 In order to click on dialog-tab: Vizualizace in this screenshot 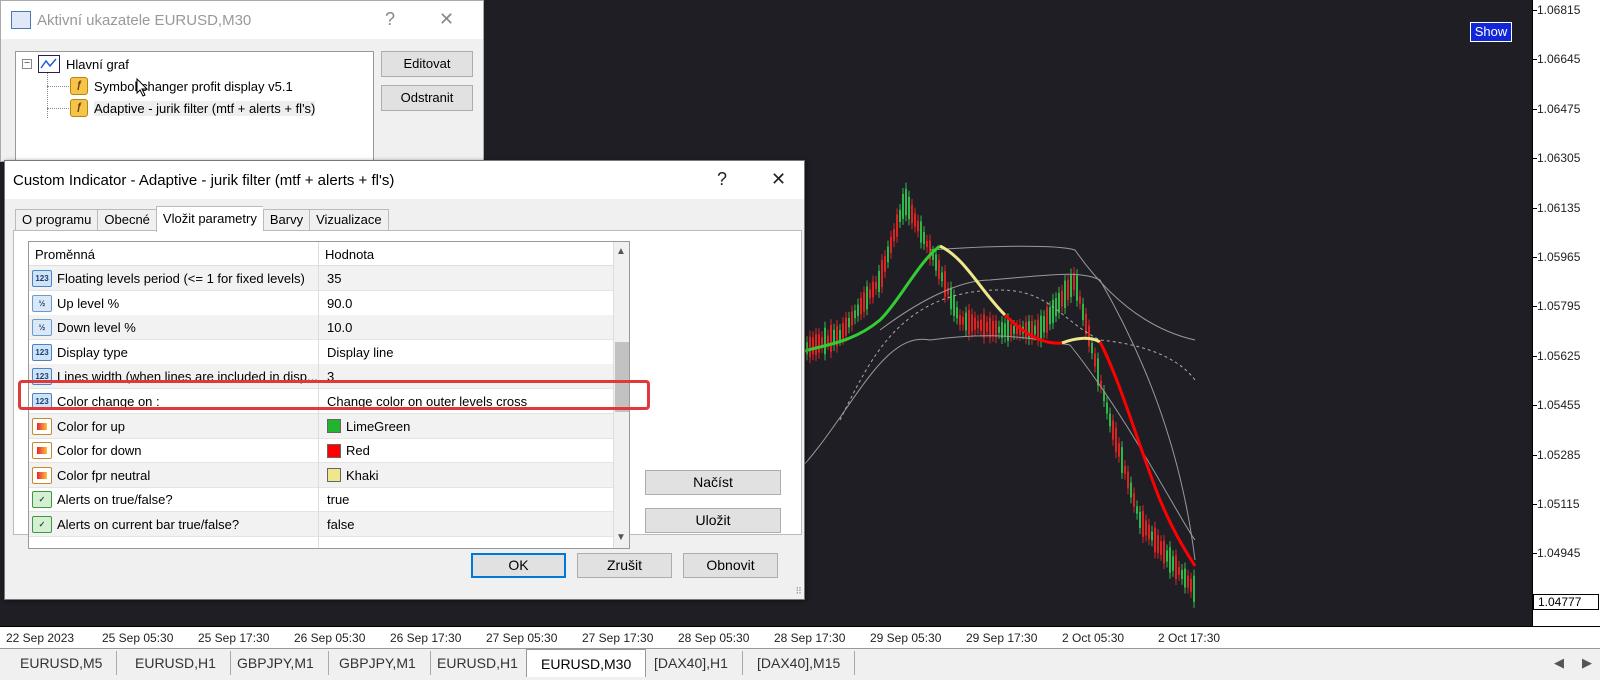, I will do `click(349, 220)`.